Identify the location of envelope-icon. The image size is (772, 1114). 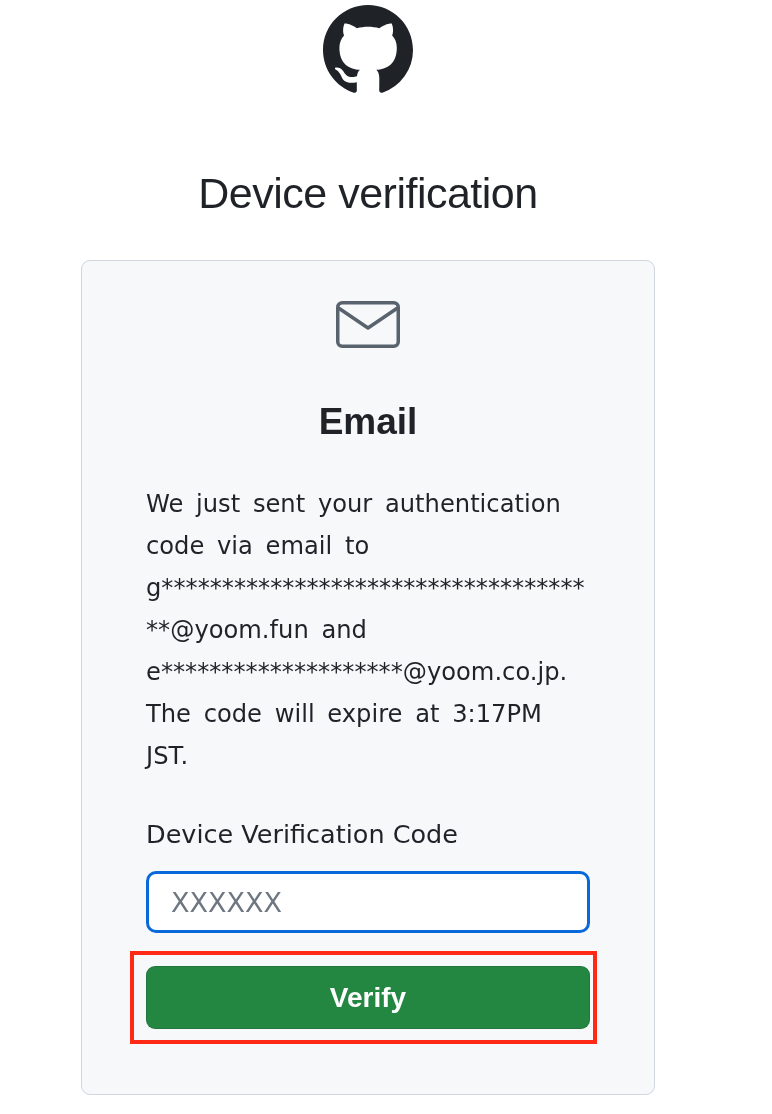
(368, 324).